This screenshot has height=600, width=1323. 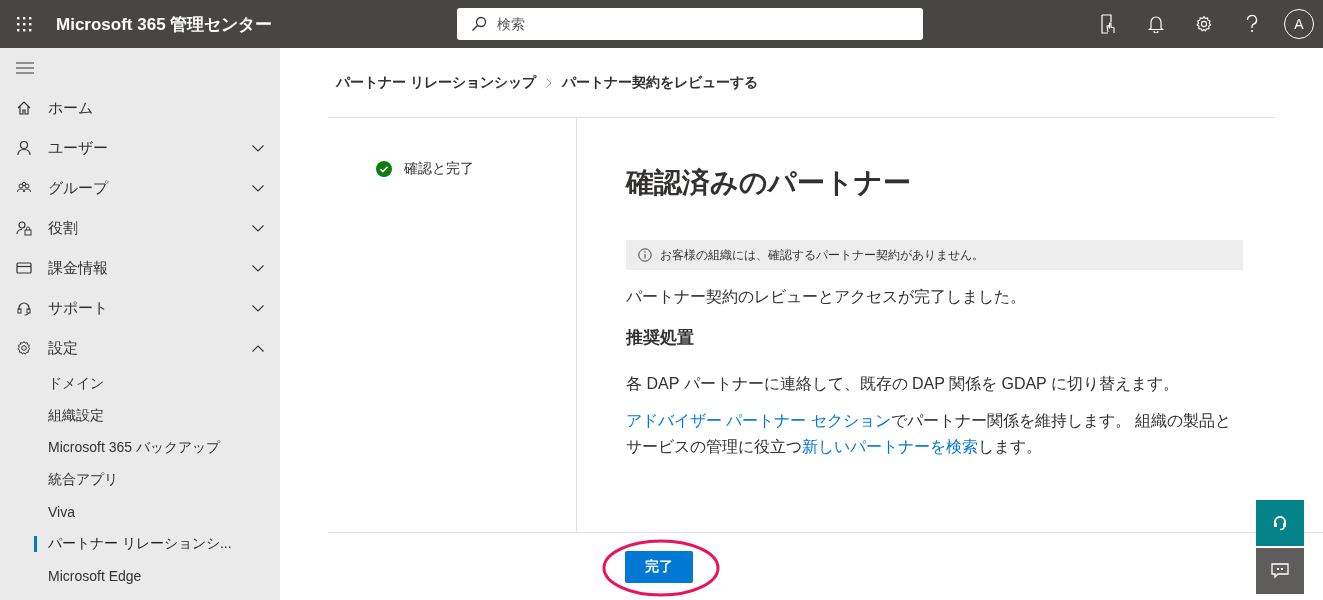 What do you see at coordinates (24, 348) in the screenshot?
I see `settings-icon` at bounding box center [24, 348].